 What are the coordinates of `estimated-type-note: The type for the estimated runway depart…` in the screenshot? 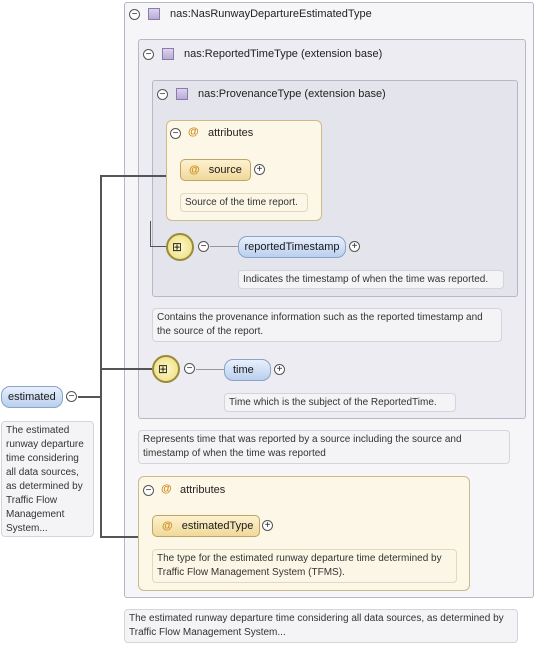 It's located at (304, 566).